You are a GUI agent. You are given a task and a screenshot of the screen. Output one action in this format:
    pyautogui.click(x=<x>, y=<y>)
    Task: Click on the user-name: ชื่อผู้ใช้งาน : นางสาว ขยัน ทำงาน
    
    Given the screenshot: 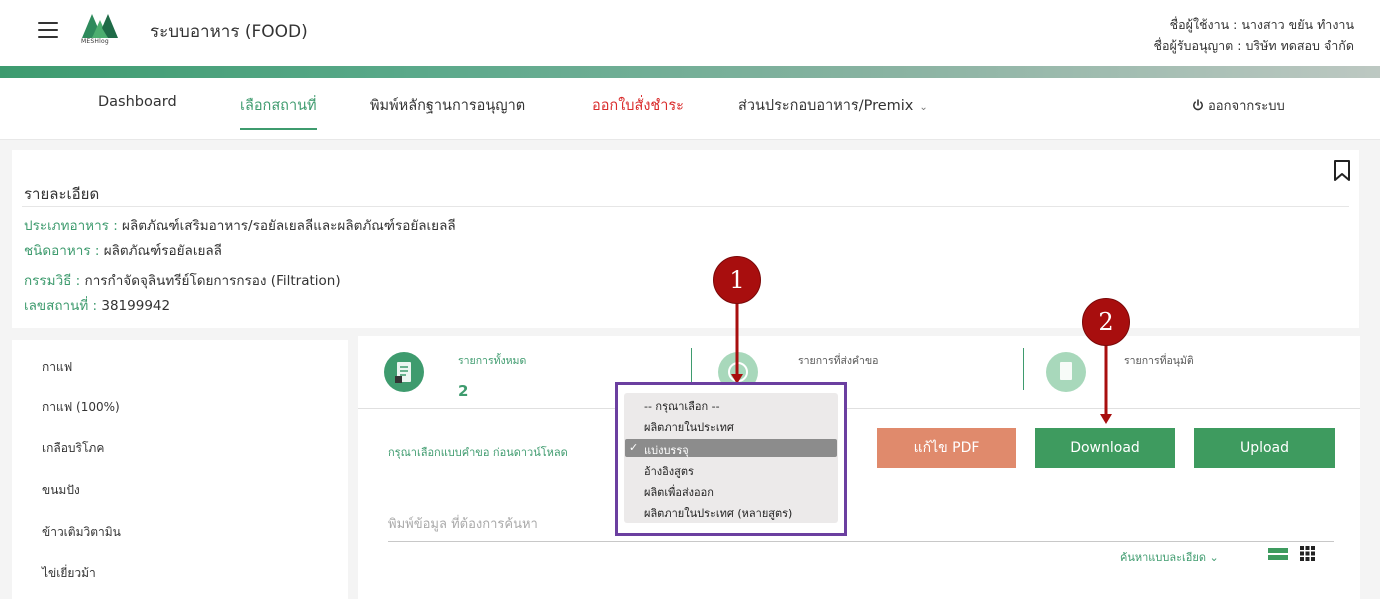 What is the action you would take?
    pyautogui.click(x=1261, y=24)
    